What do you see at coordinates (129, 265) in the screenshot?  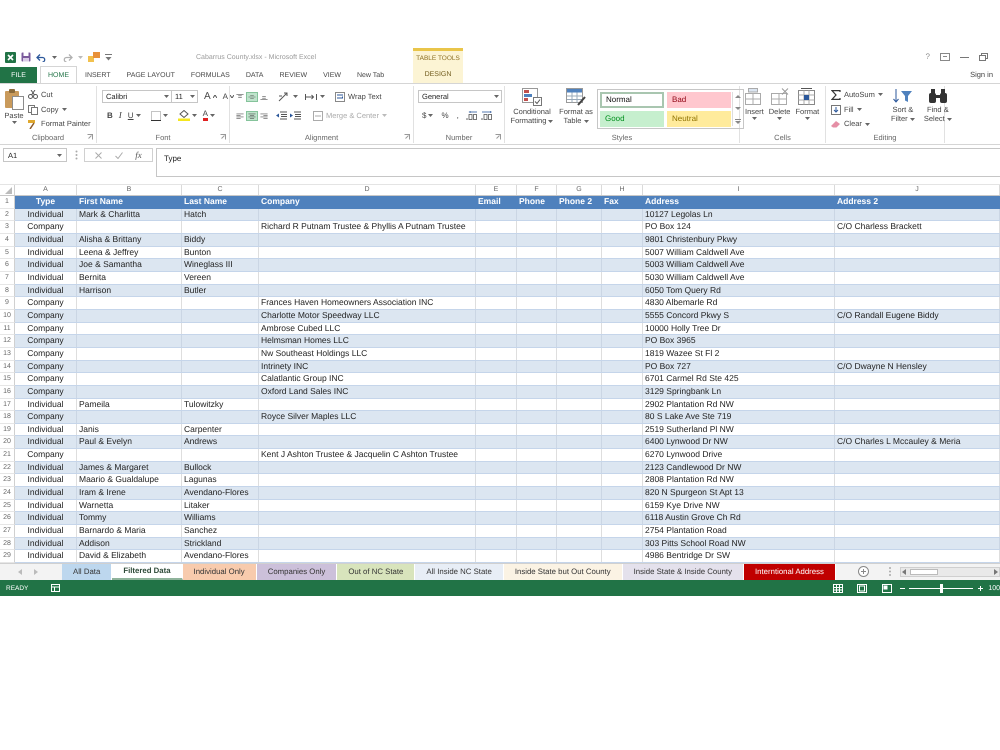 I see `table-cell: Joe & Samantha` at bounding box center [129, 265].